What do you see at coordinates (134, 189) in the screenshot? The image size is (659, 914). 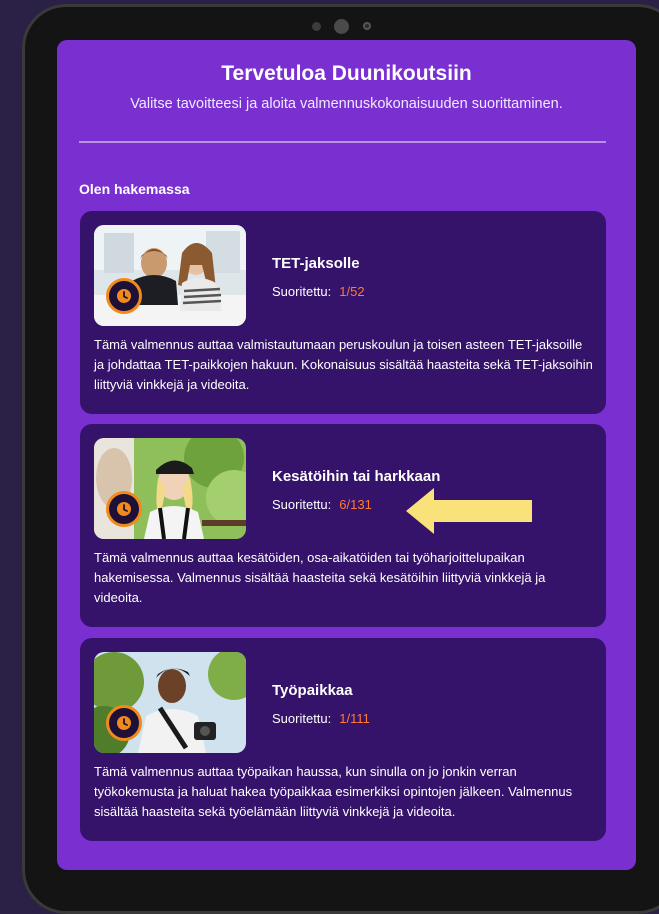 I see `section-heading: Olen hakemassa` at bounding box center [134, 189].